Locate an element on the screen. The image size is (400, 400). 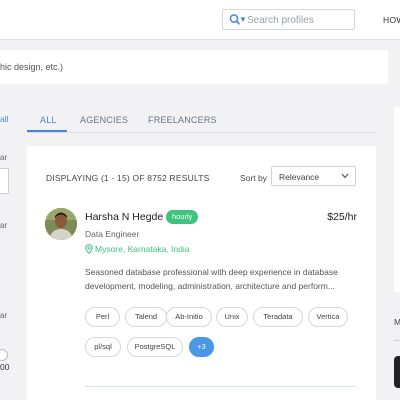
top-navigation-bar: ▼ HOW is located at coordinates (200, 20).